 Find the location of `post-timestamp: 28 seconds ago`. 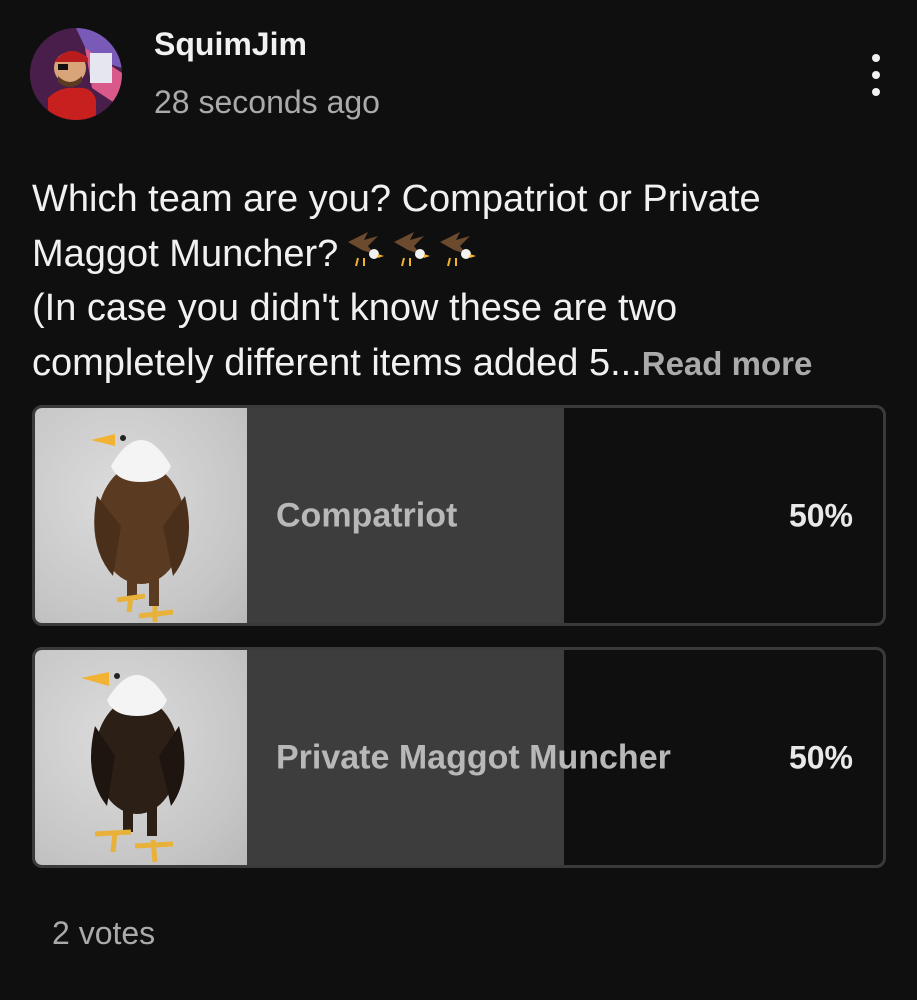

post-timestamp: 28 seconds ago is located at coordinates (267, 102).